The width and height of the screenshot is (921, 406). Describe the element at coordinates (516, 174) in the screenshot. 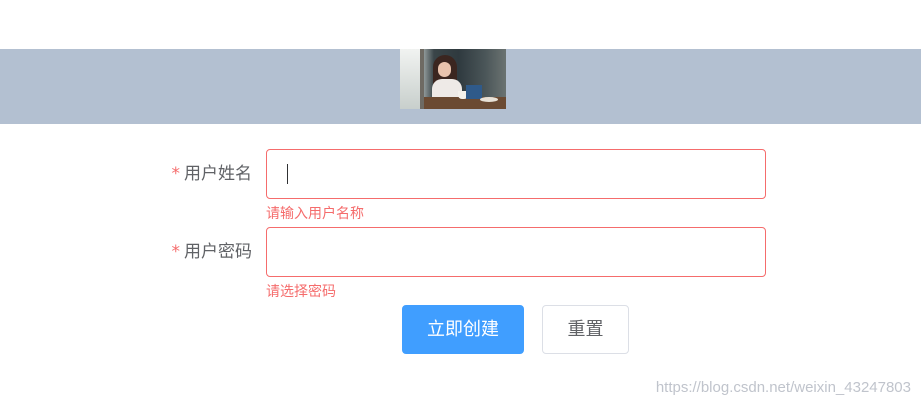

I see `username-input` at that location.